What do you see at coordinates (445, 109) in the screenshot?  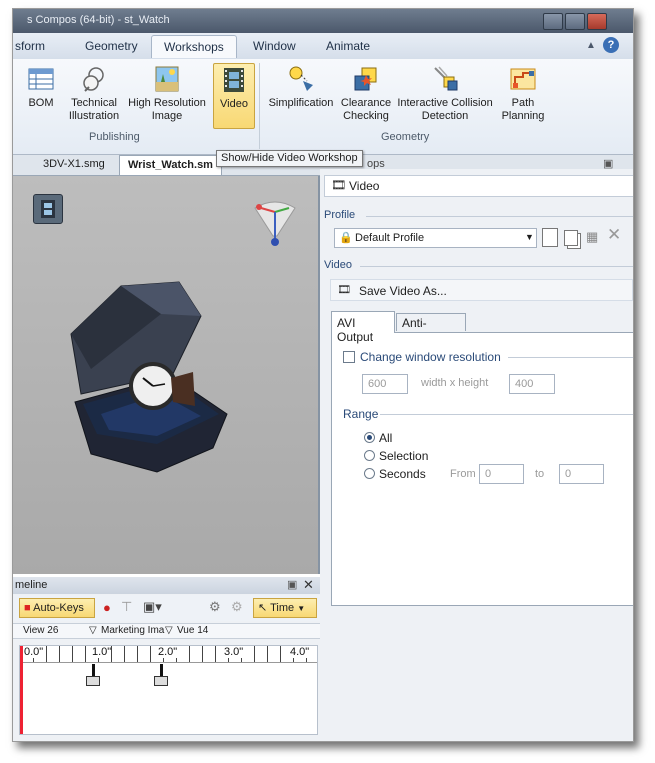 I see `collision-detection-label: Interactive Collision Detection` at bounding box center [445, 109].